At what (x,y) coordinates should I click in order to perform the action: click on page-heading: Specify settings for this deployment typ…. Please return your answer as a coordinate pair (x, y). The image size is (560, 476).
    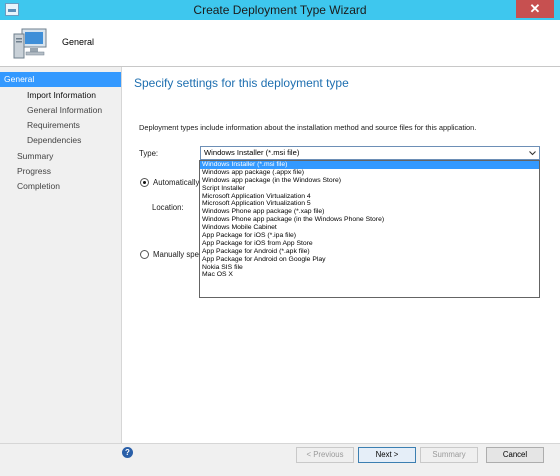
    Looking at the image, I should click on (241, 83).